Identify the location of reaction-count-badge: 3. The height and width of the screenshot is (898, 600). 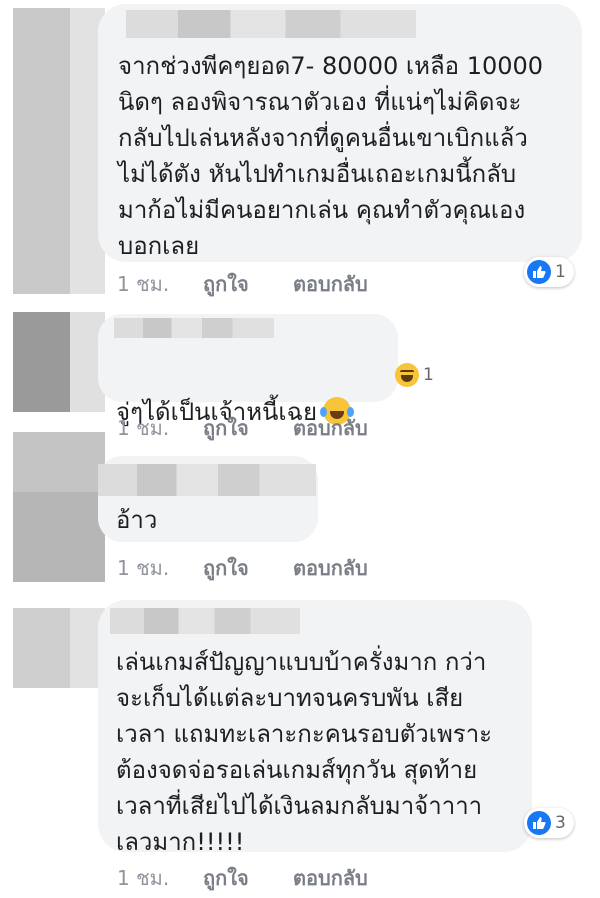
(549, 823).